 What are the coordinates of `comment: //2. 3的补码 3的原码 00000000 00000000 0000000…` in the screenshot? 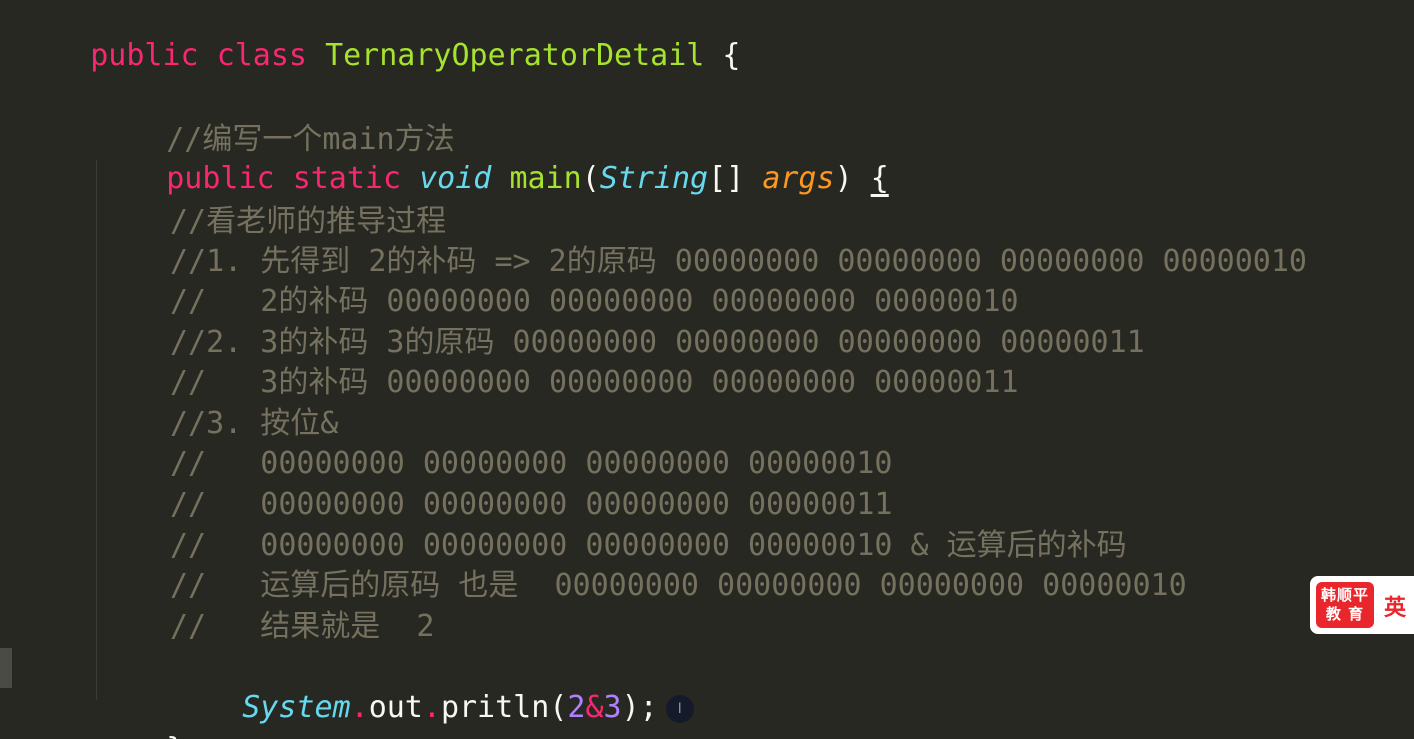 It's located at (657, 342).